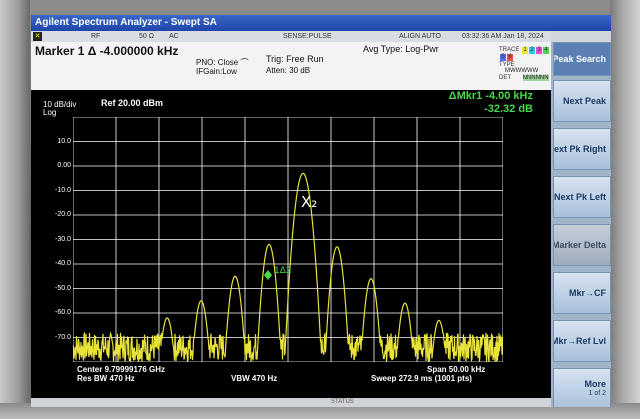 Image resolution: width=640 pixels, height=419 pixels. What do you see at coordinates (106, 51) in the screenshot?
I see `marker-title: Marker 1 Δ -4.000000 kHz` at bounding box center [106, 51].